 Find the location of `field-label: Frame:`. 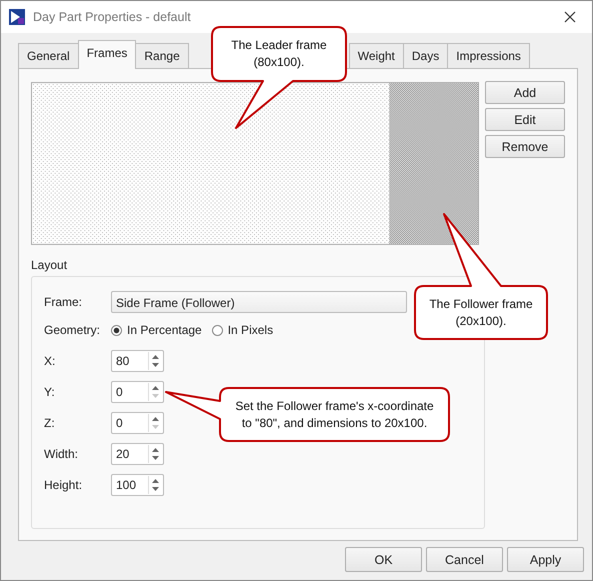

field-label: Frame: is located at coordinates (64, 302).